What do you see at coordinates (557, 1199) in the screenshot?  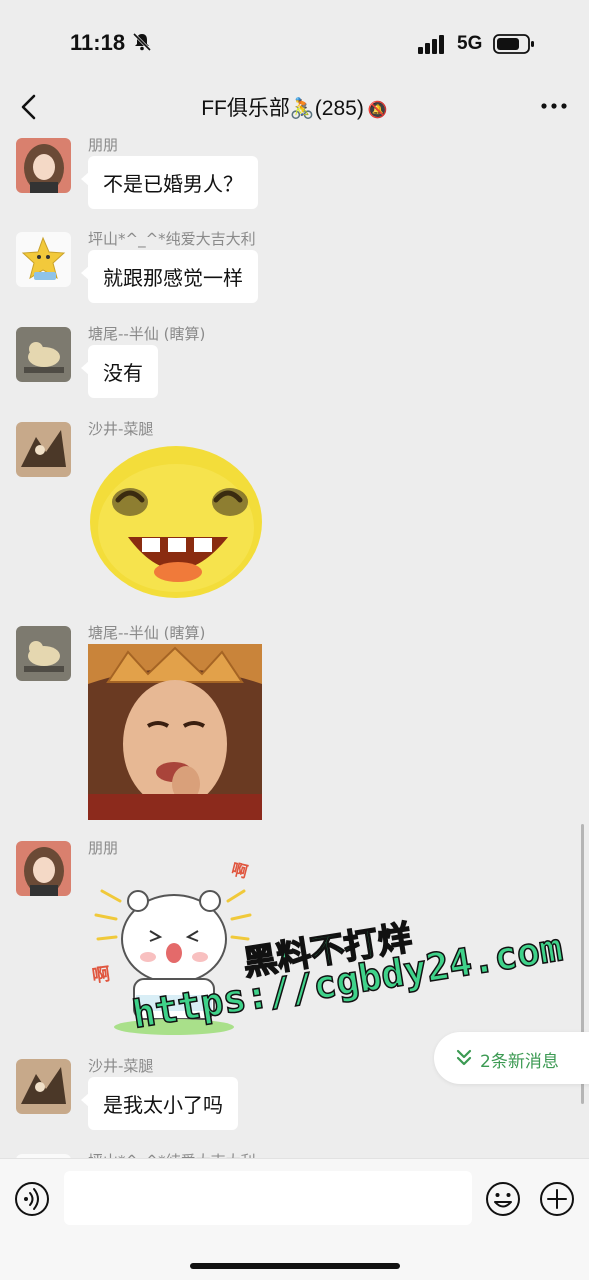 I see `plus-icon` at bounding box center [557, 1199].